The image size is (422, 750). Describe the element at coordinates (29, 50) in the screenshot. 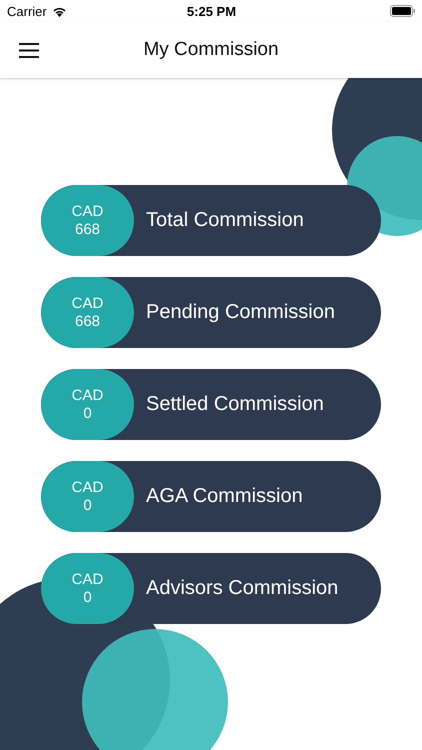

I see `menu-button` at that location.